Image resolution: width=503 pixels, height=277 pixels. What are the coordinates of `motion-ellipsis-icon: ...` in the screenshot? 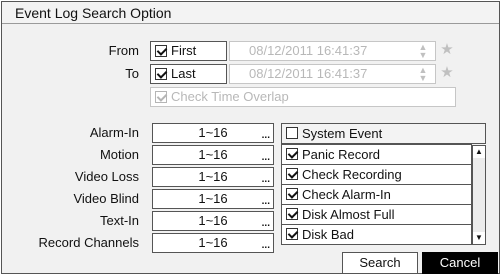 It's located at (266, 158).